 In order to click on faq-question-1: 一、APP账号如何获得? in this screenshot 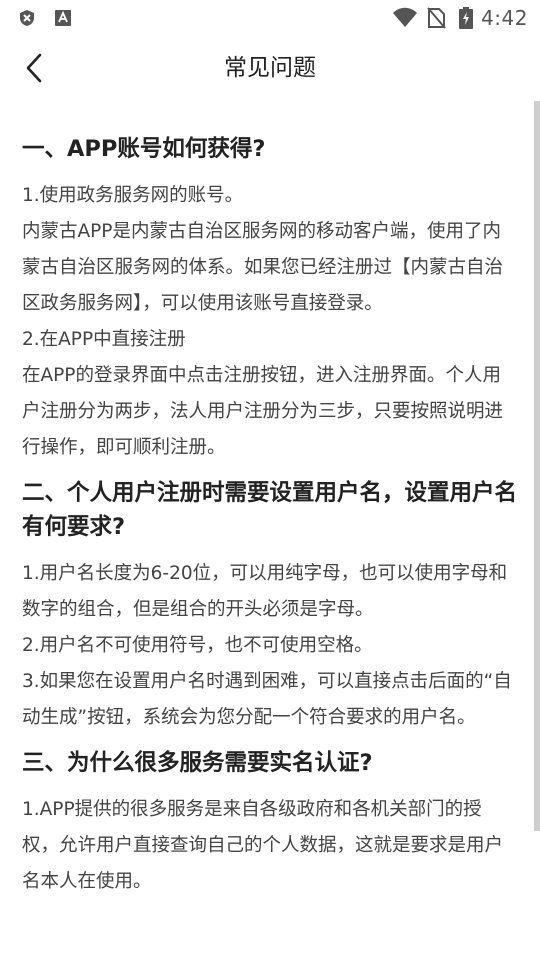, I will do `click(144, 149)`.